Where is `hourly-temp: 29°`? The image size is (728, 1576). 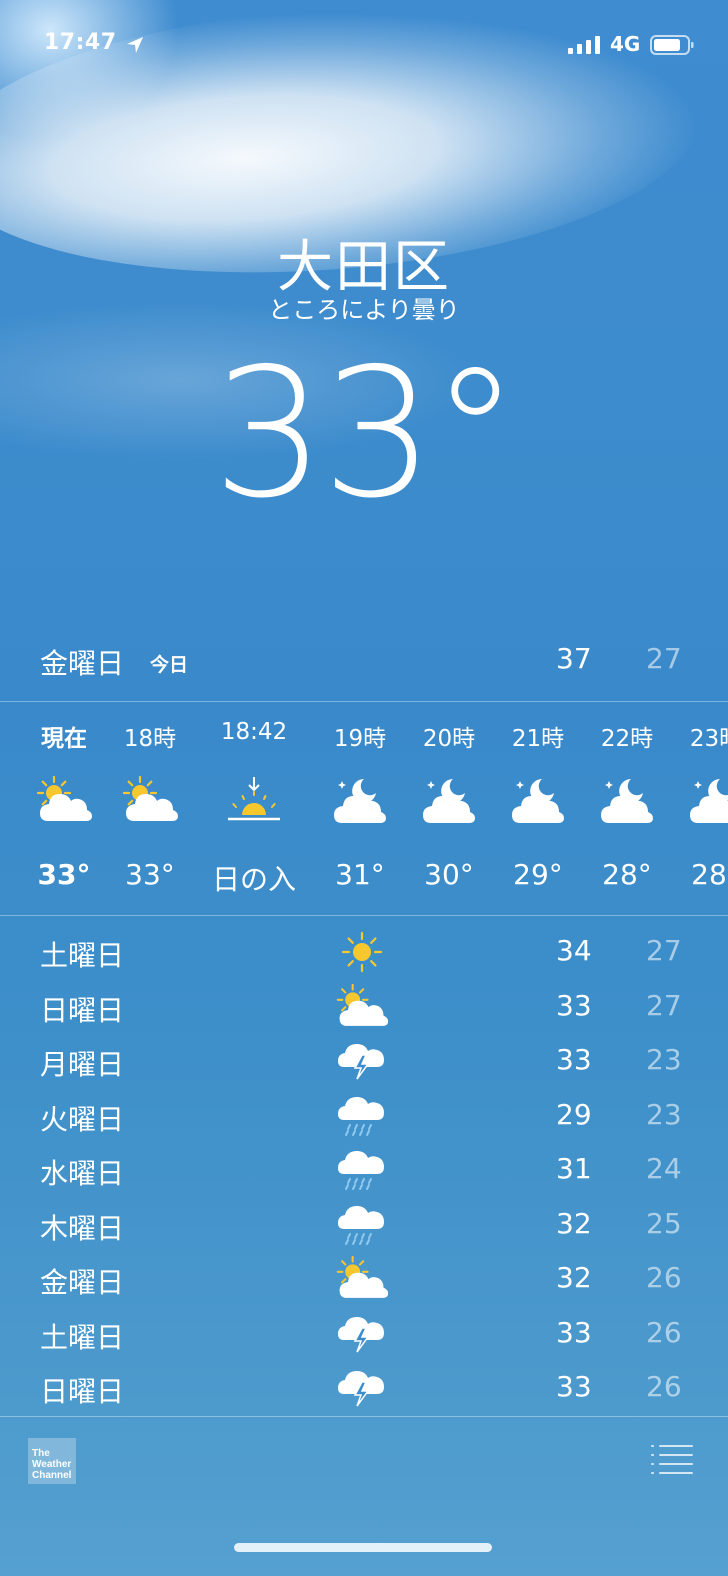 hourly-temp: 29° is located at coordinates (538, 874).